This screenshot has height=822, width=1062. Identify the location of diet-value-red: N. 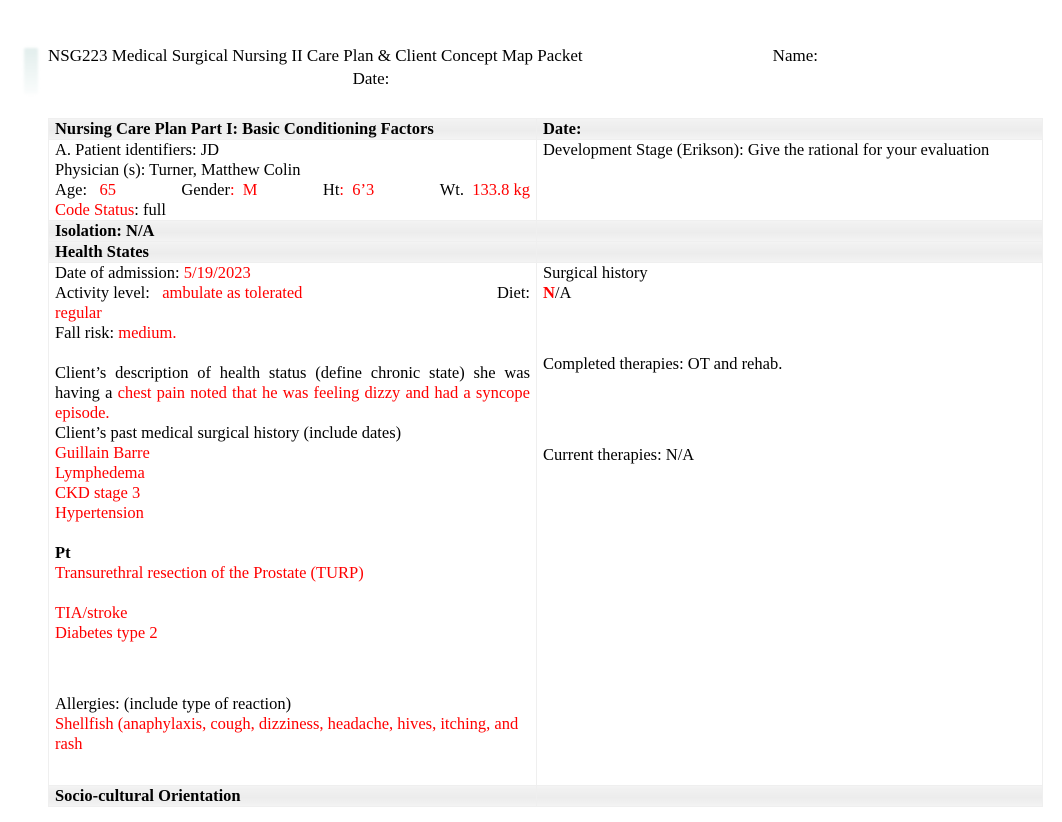
(549, 292).